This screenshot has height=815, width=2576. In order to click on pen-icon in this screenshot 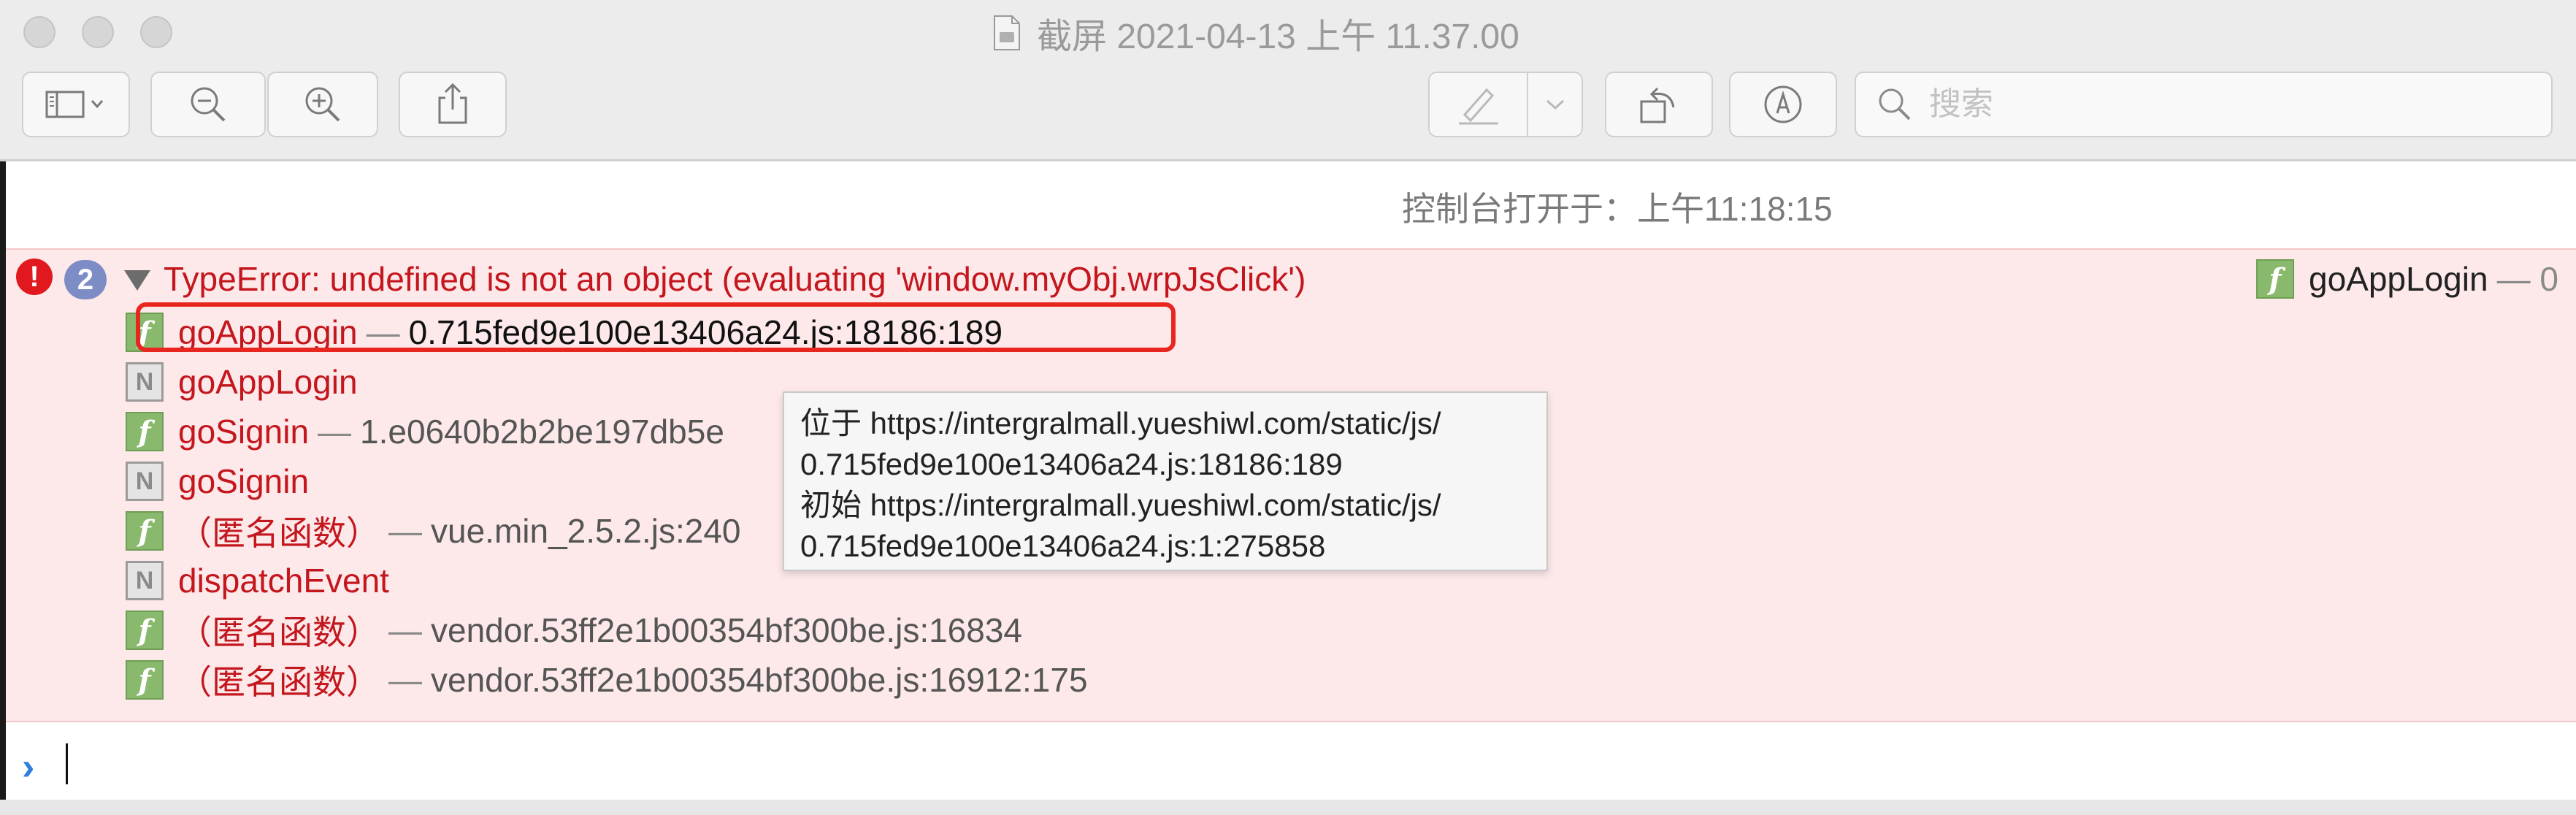, I will do `click(1478, 107)`.